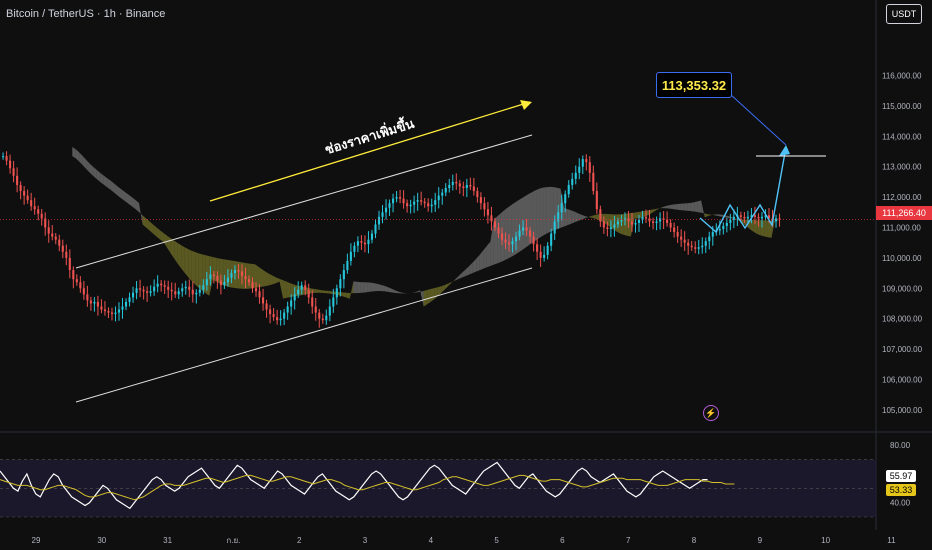 Image resolution: width=932 pixels, height=550 pixels. Describe the element at coordinates (758, 119) in the screenshot. I see `callout-leader-line` at that location.